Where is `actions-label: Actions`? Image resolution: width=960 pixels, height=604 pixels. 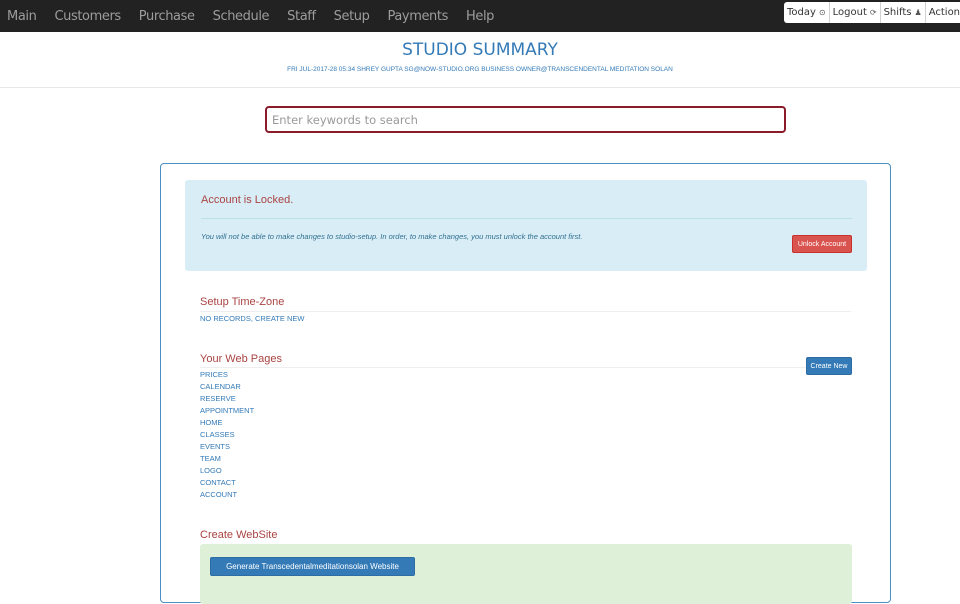
actions-label: Actions is located at coordinates (944, 12).